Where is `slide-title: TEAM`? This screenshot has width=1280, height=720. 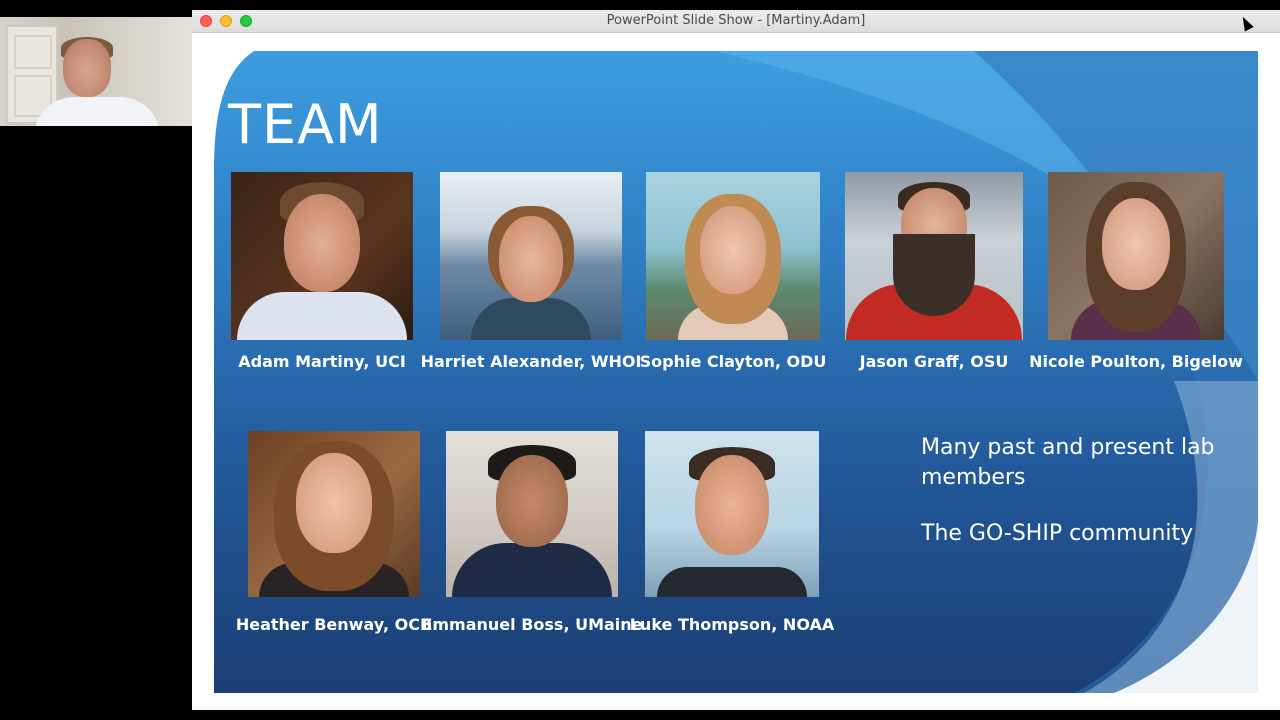 slide-title: TEAM is located at coordinates (305, 124).